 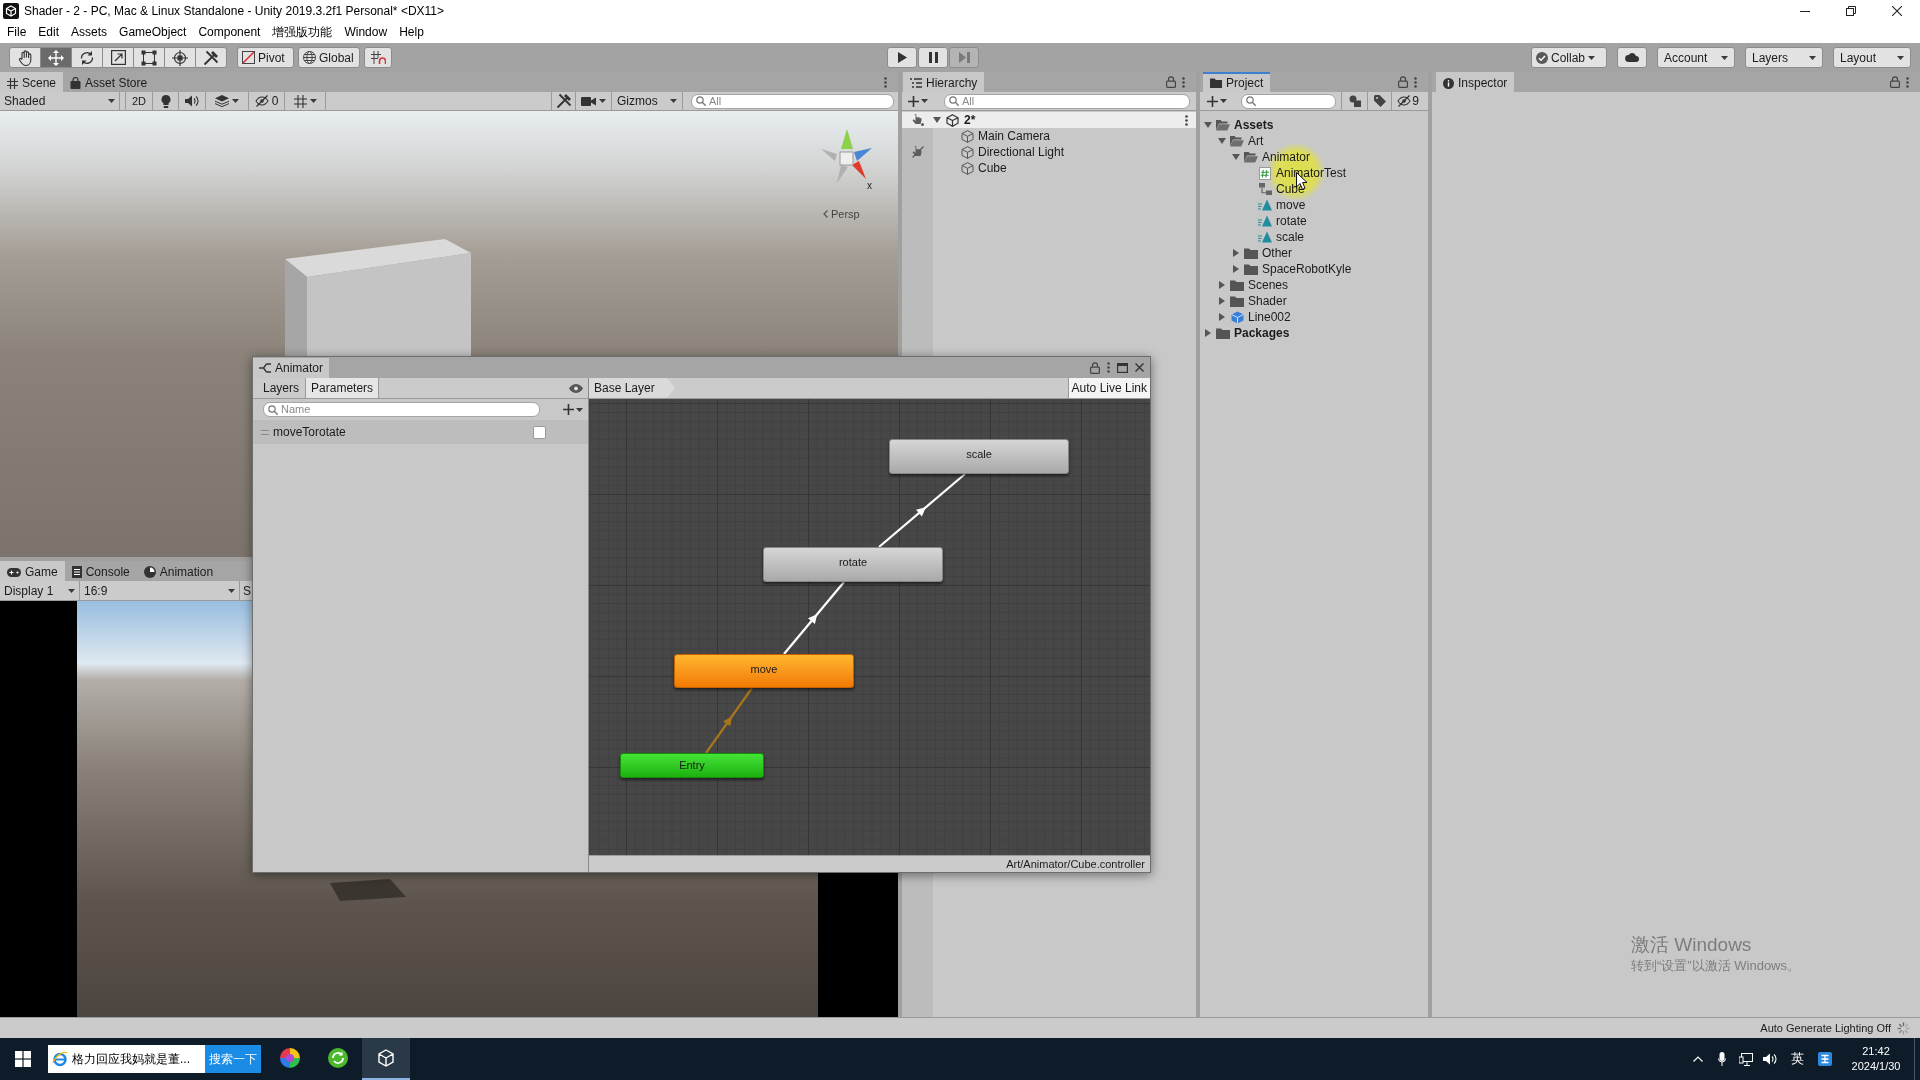 I want to click on scene-header-row: 2*, so click(x=1049, y=120).